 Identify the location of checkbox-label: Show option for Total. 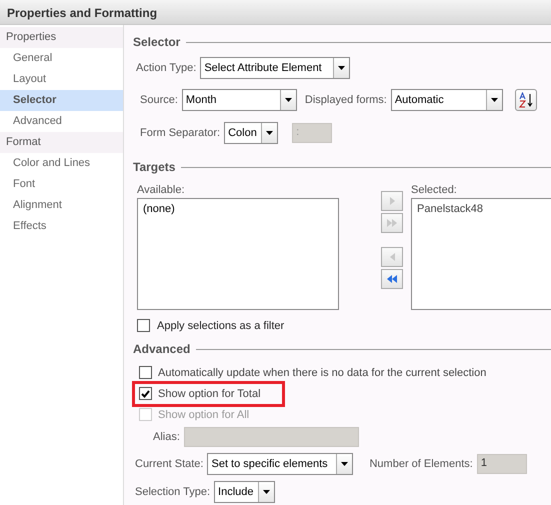
(209, 394).